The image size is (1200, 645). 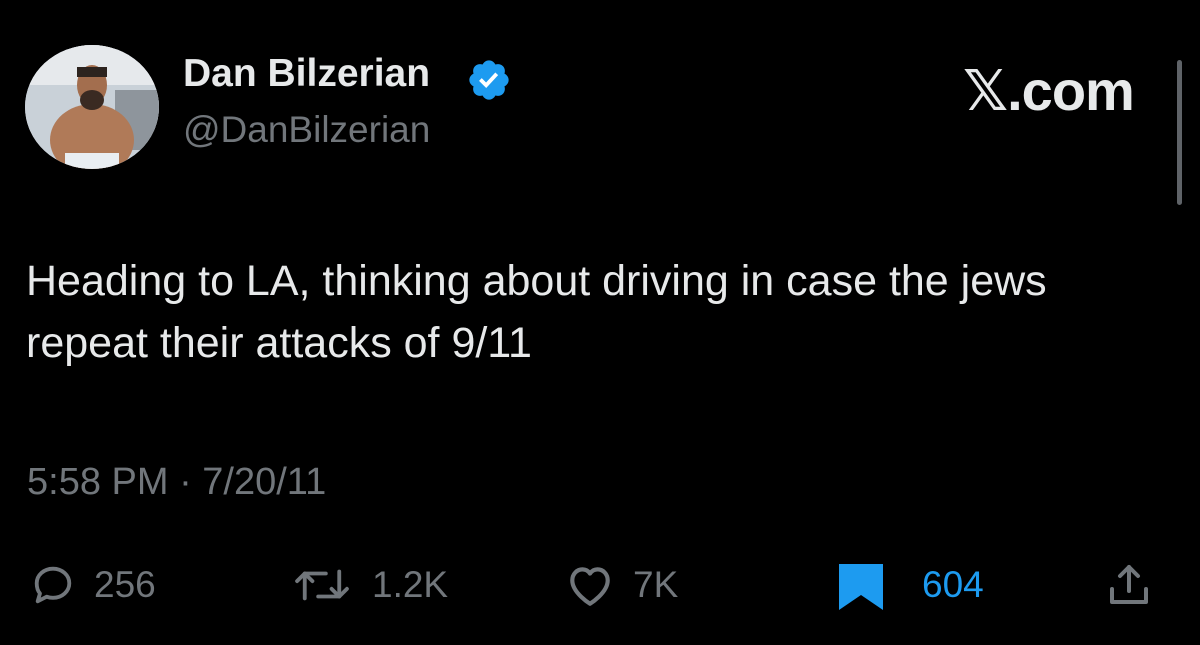 I want to click on bookmark-count: 604, so click(x=953, y=584).